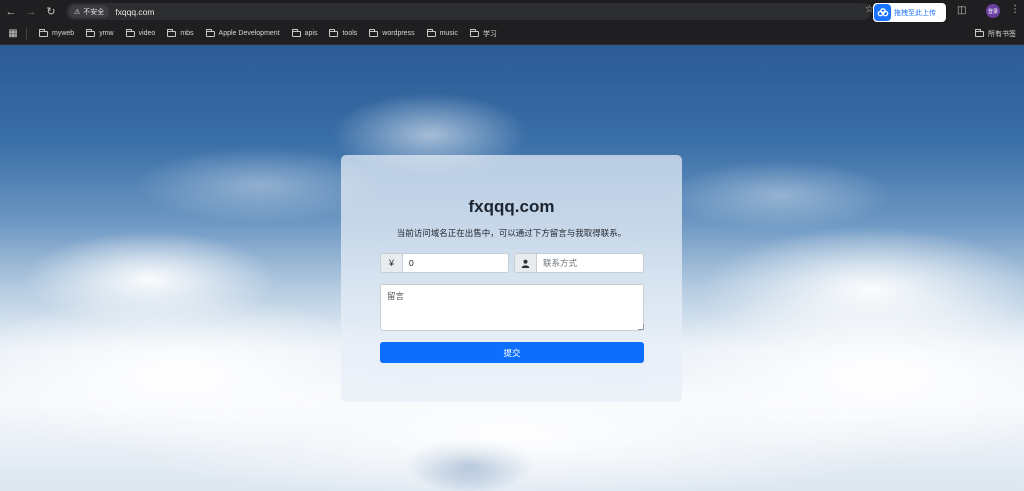  What do you see at coordinates (468, 11) in the screenshot?
I see `address-bar: ⚠ 不安全 fxqqq.com` at bounding box center [468, 11].